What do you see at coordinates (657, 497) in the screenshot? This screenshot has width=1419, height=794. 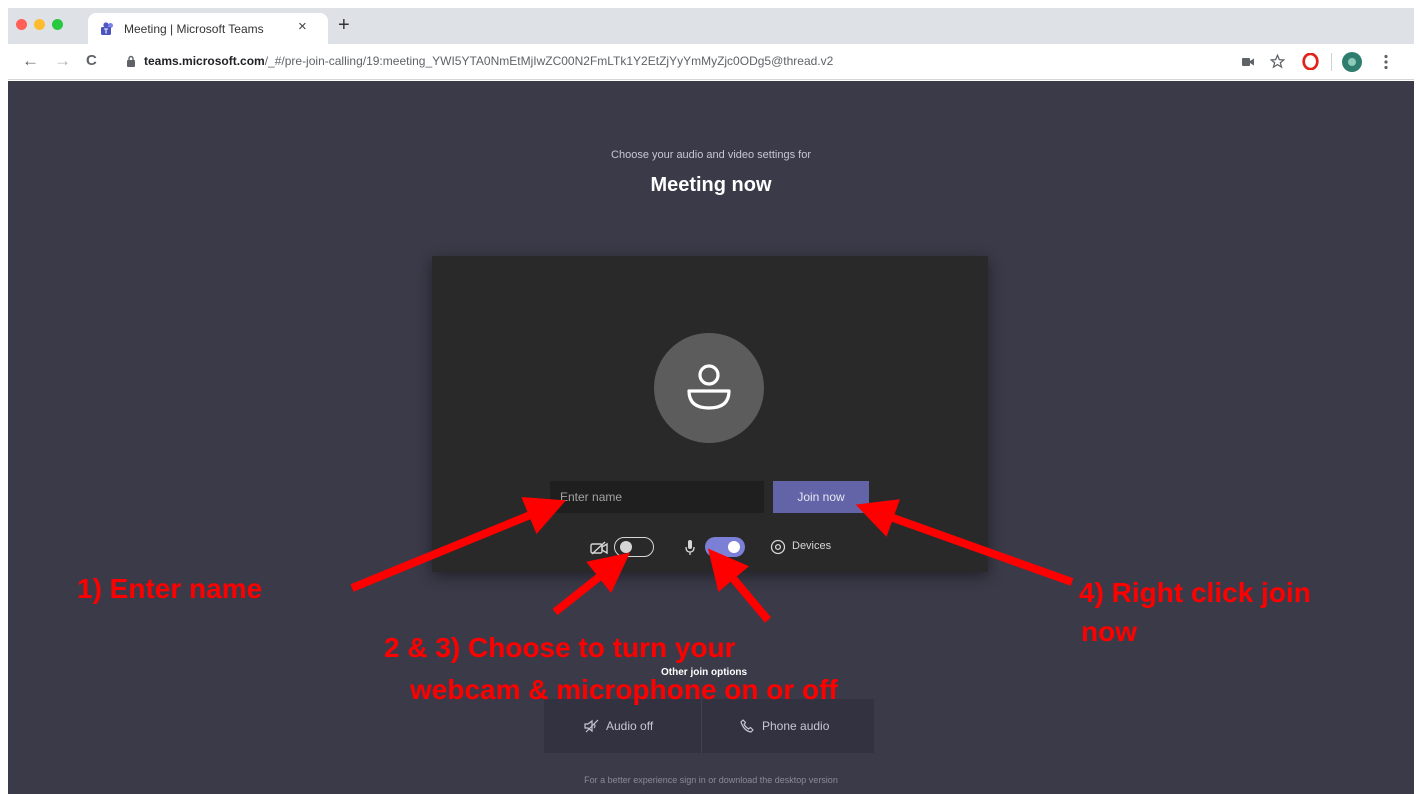 I see `name-input` at bounding box center [657, 497].